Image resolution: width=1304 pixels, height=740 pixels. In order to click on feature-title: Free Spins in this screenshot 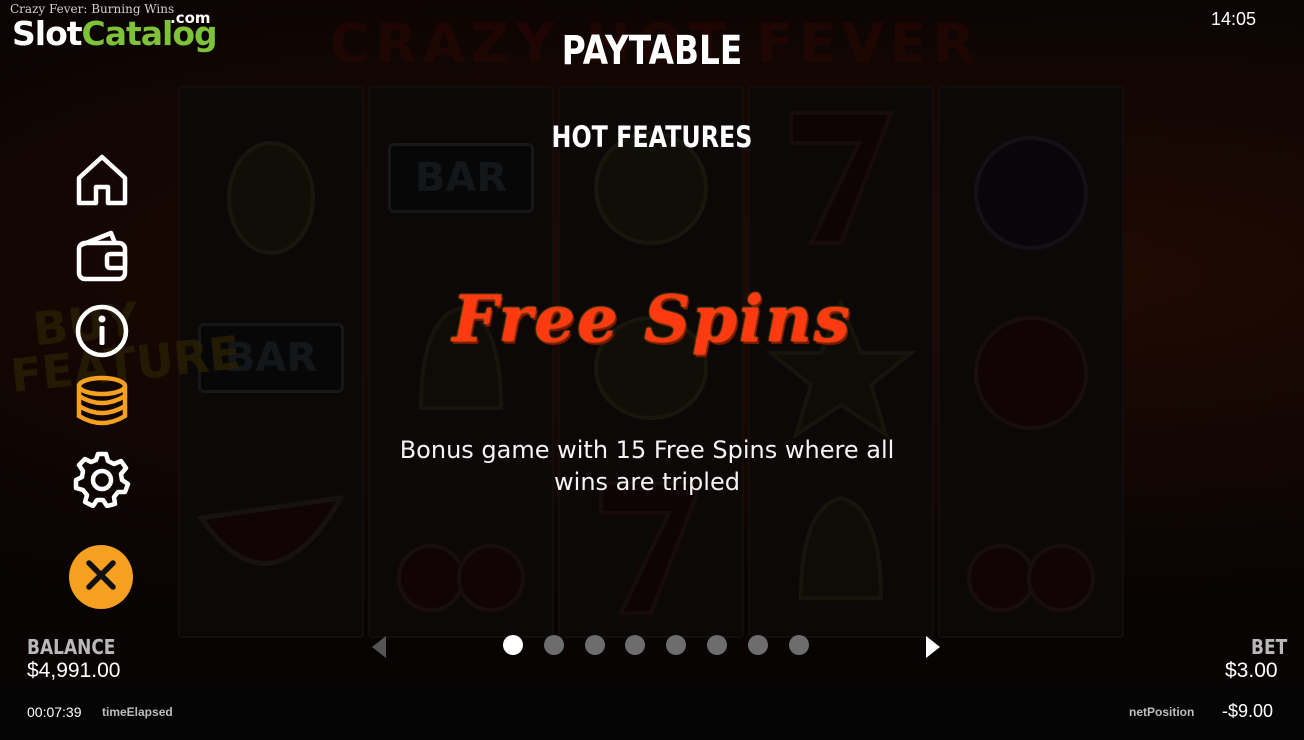, I will do `click(652, 319)`.